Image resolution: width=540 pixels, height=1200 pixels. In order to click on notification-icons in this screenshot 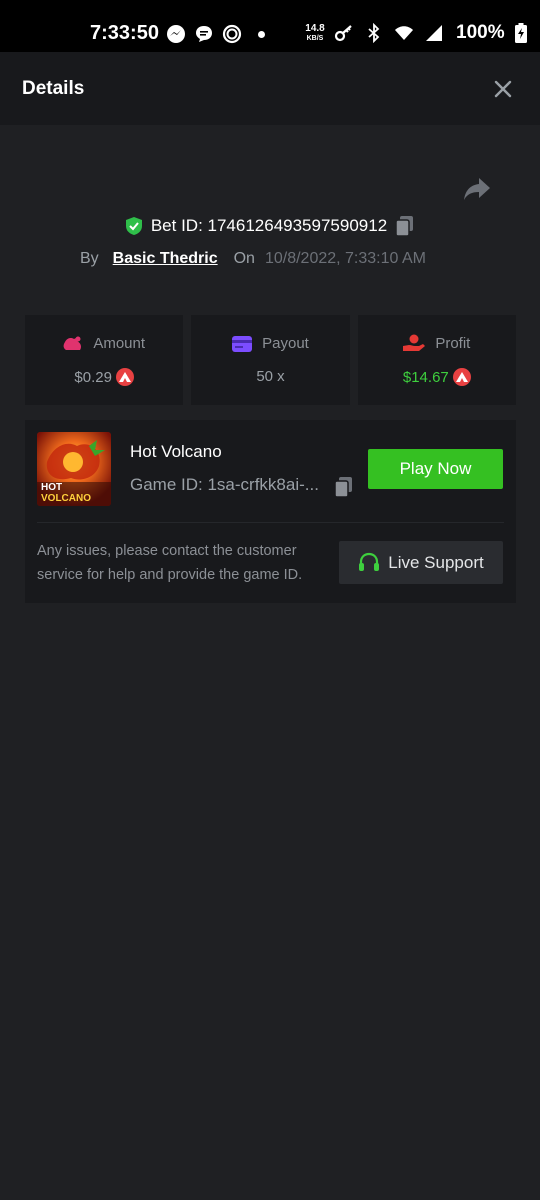, I will do `click(215, 34)`.